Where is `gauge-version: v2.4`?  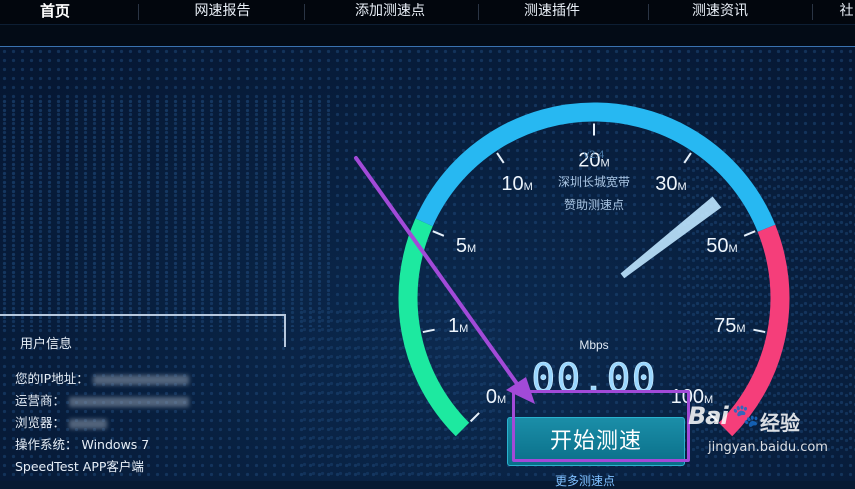
gauge-version: v2.4 is located at coordinates (594, 155).